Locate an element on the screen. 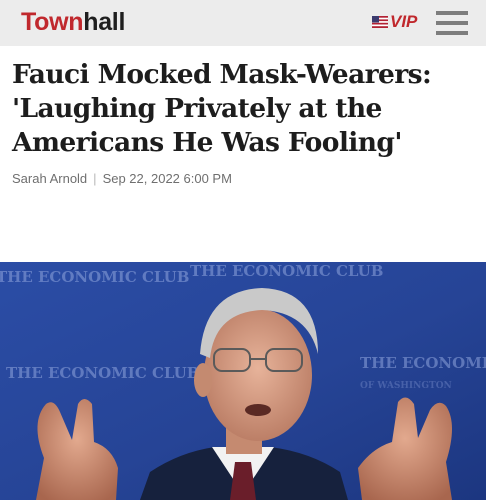 The width and height of the screenshot is (486, 500). vip-label: VIP is located at coordinates (404, 21).